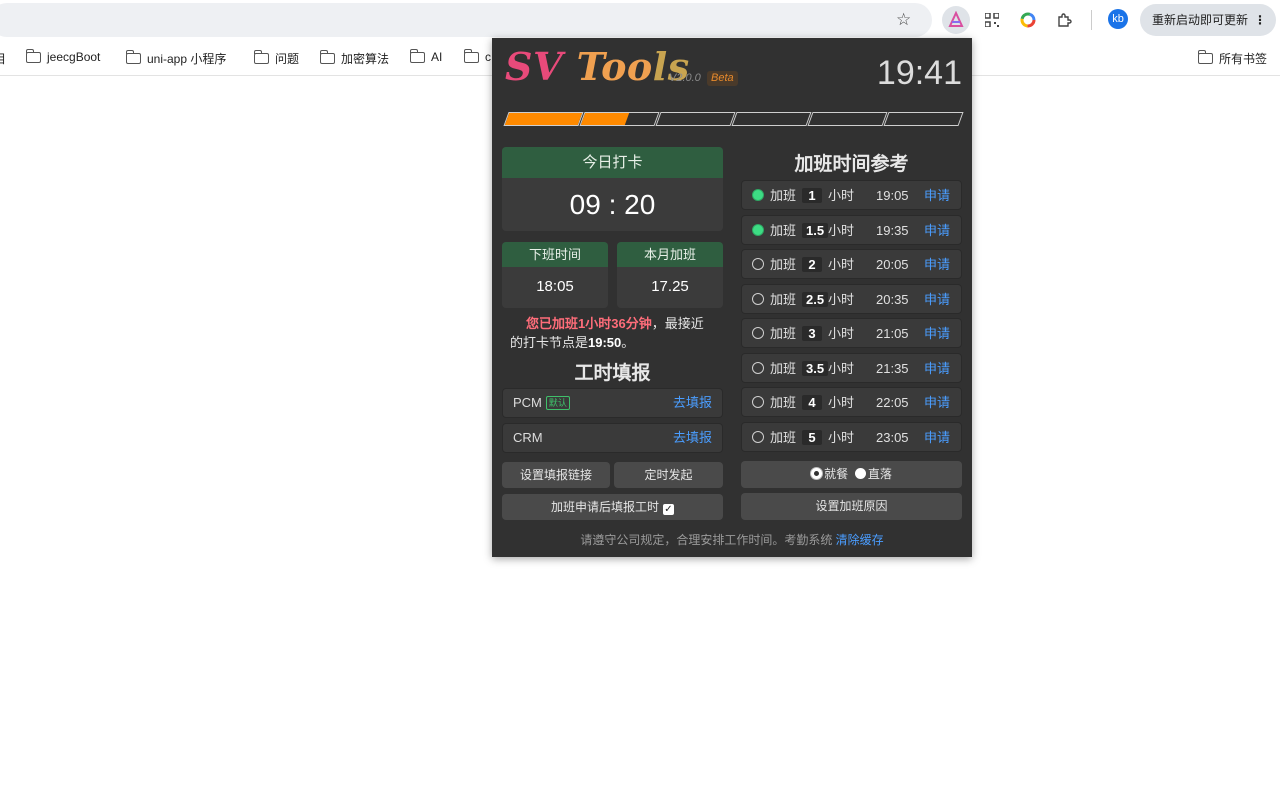 The image size is (1280, 800). Describe the element at coordinates (615, 323) in the screenshot. I see `msg-duration: 1小时36分钟` at that location.